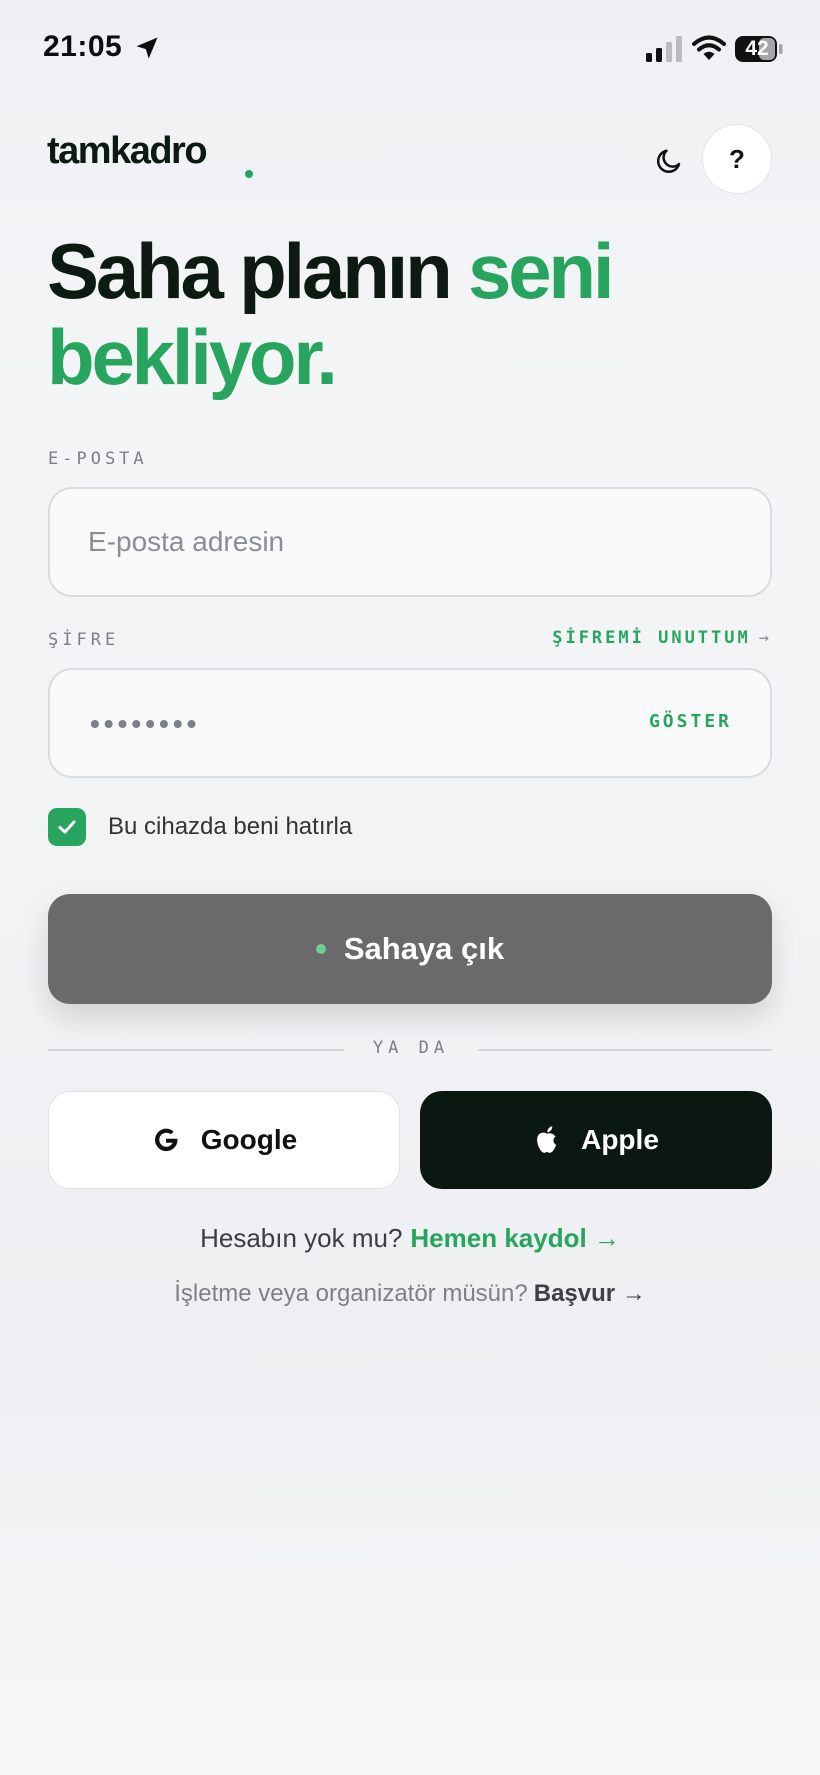 Image resolution: width=820 pixels, height=1775 pixels. I want to click on divider-line-right, so click(625, 1050).